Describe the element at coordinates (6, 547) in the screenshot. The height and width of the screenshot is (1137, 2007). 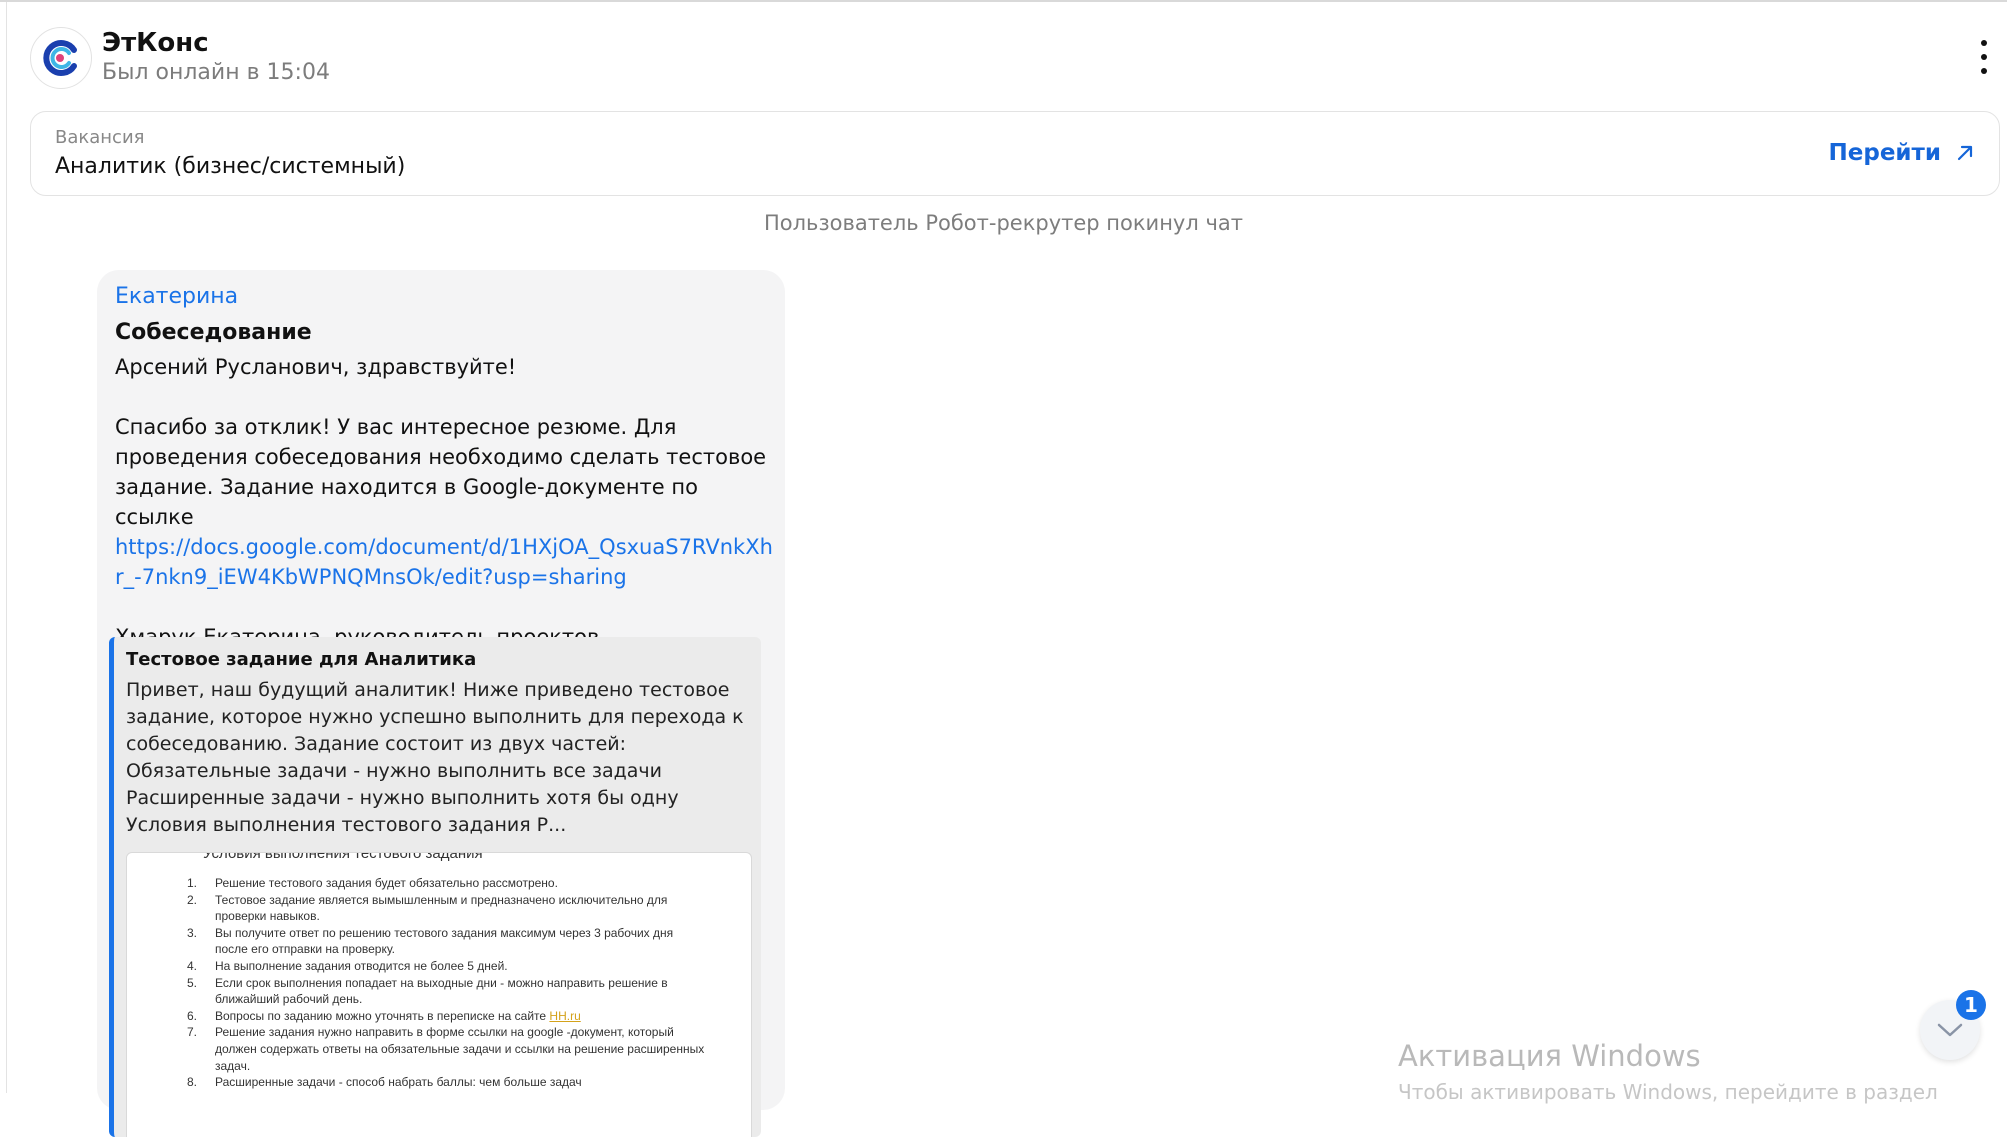
I see `left-divider` at that location.